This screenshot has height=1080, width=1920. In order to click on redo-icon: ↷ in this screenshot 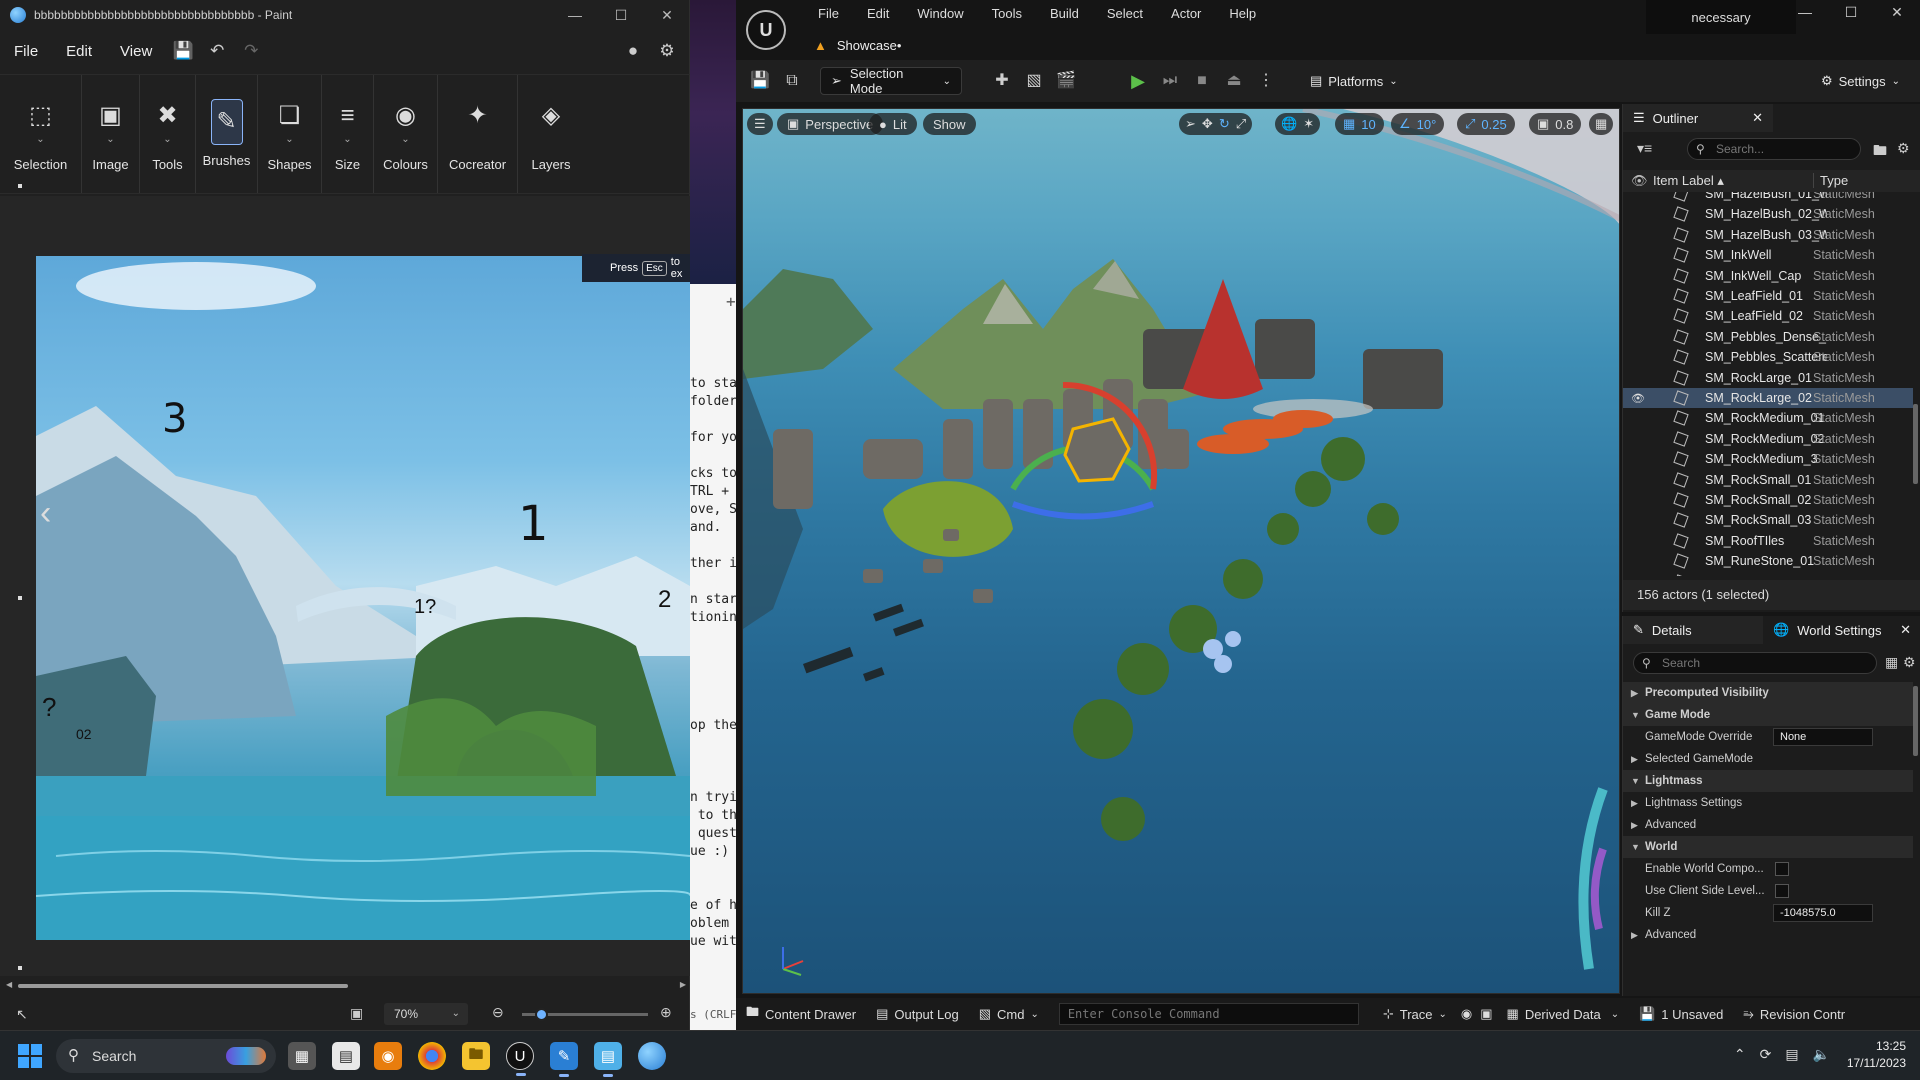, I will do `click(251, 51)`.